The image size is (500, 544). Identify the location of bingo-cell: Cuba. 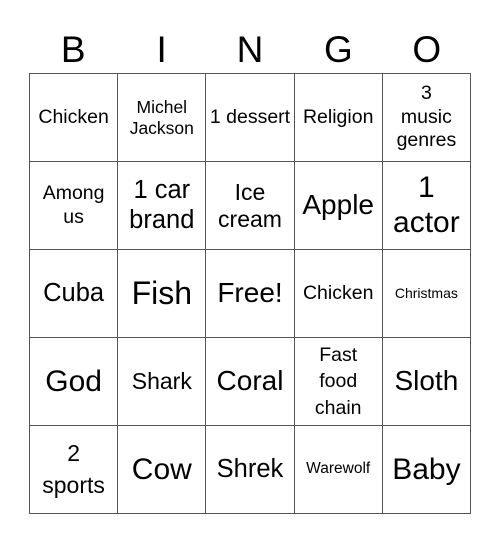
(74, 294).